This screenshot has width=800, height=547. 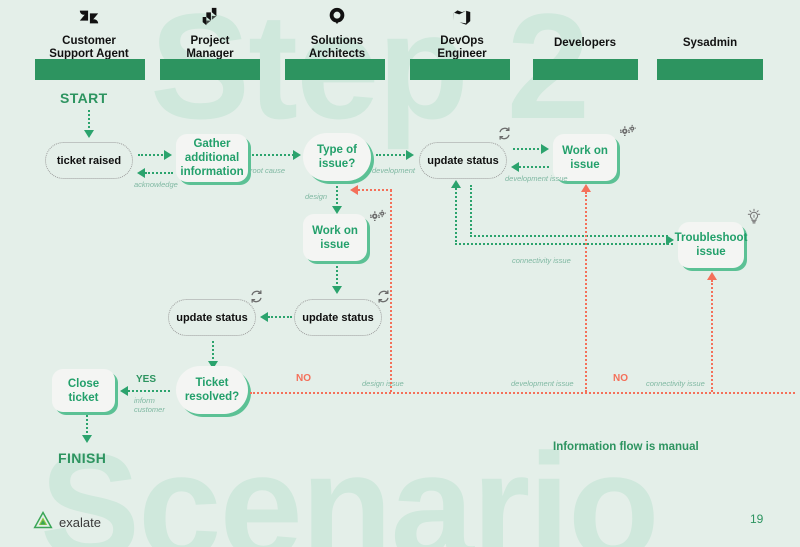 What do you see at coordinates (522, 393) in the screenshot?
I see `edge-no-bus` at bounding box center [522, 393].